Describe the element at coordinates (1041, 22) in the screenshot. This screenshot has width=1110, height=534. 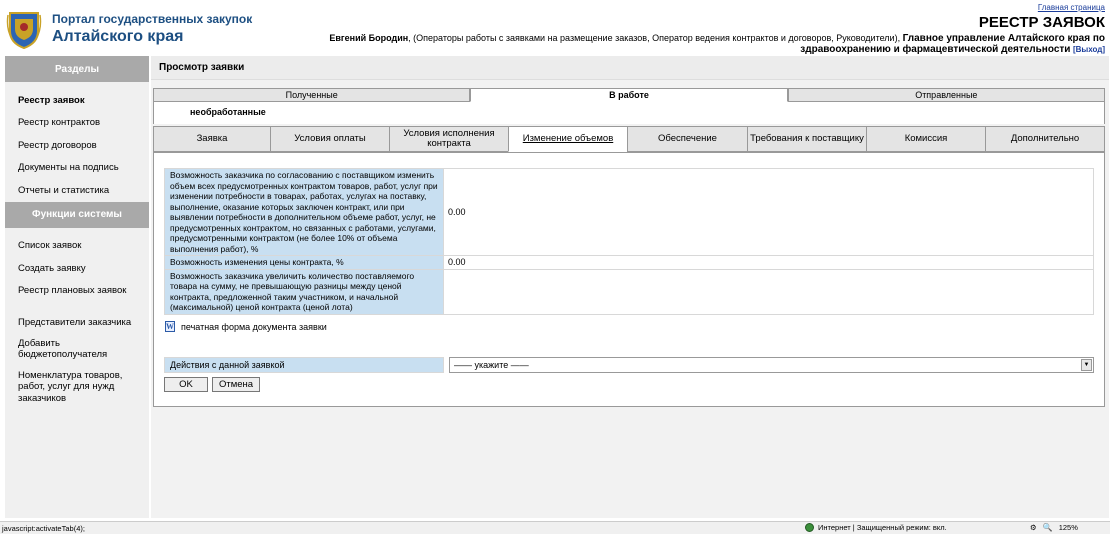
I see `page-title: РЕЕСТР ЗАЯВОК` at that location.